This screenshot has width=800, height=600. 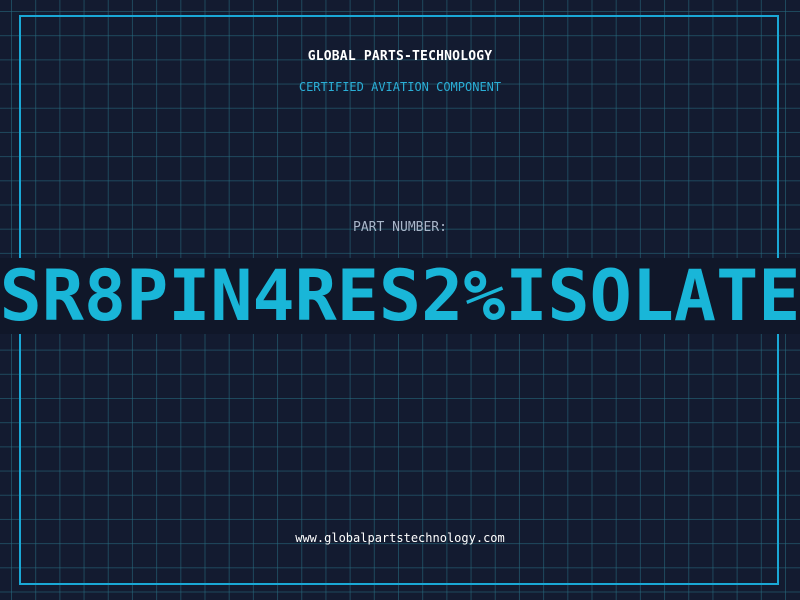 I want to click on part-number-label: PART NUMBER:, so click(x=400, y=227).